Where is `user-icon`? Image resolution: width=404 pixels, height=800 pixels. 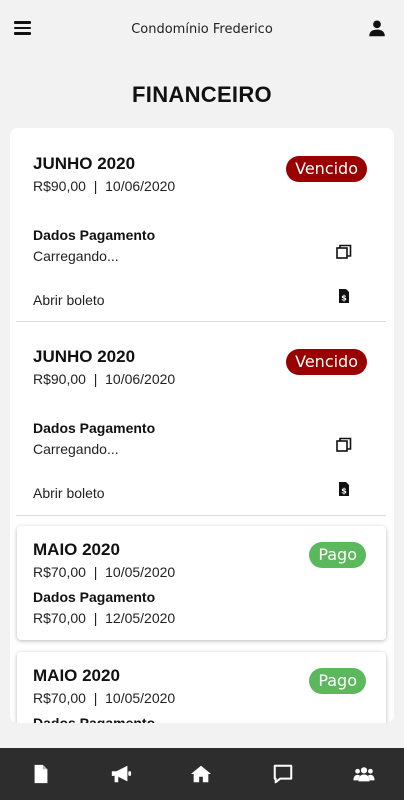
user-icon is located at coordinates (377, 28).